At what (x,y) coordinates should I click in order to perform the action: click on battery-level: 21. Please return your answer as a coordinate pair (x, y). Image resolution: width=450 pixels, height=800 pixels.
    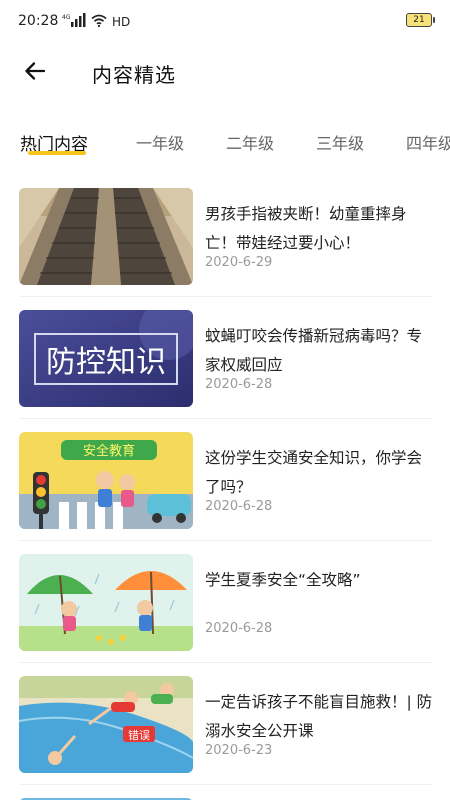
    Looking at the image, I should click on (419, 20).